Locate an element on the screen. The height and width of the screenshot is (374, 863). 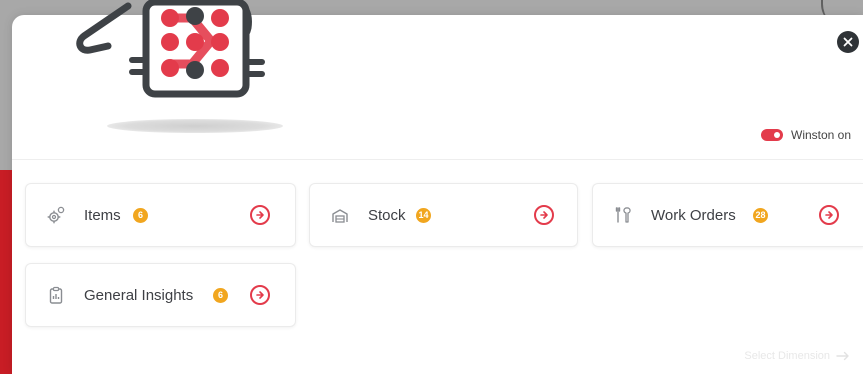
card-items-badge: 6 is located at coordinates (140, 215).